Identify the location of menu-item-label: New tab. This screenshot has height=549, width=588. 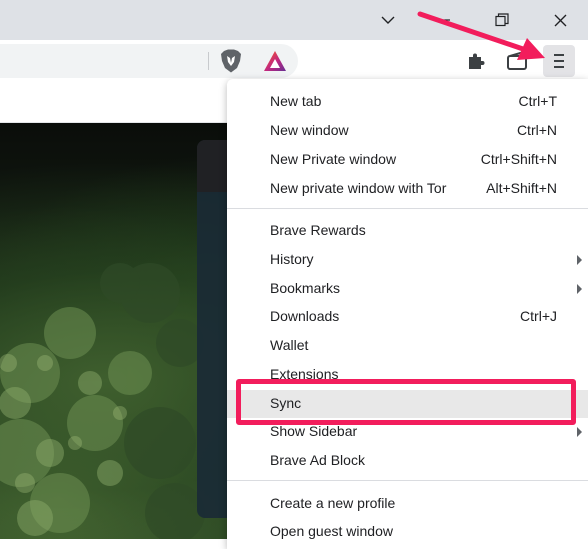
(296, 101).